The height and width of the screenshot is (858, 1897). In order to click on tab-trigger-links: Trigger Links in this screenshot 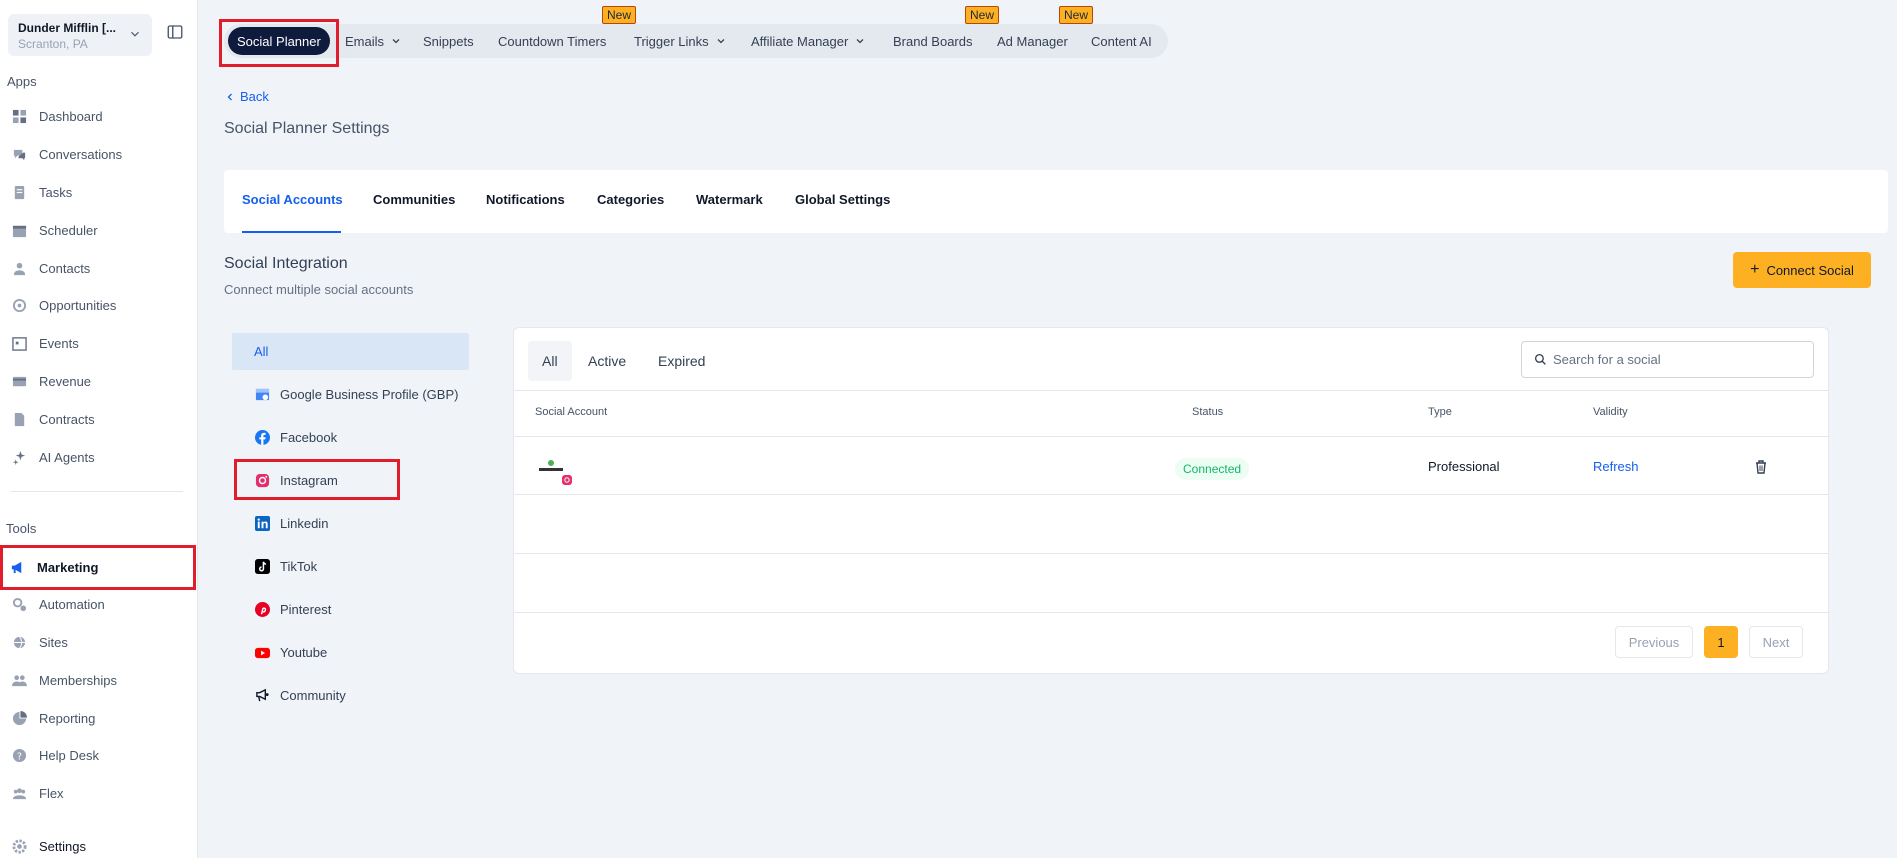, I will do `click(680, 41)`.